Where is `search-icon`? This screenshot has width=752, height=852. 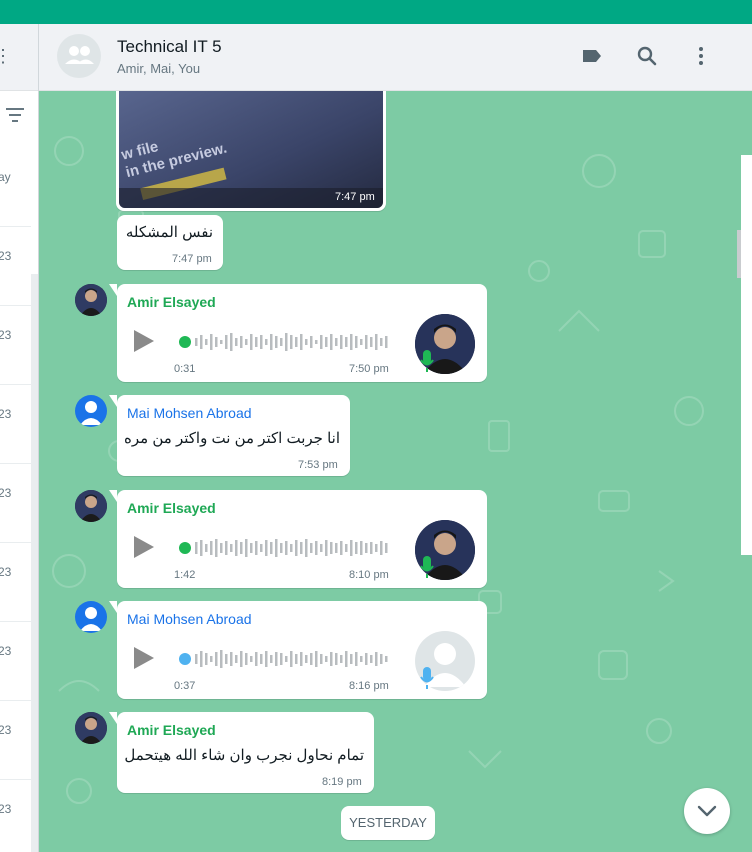
search-icon is located at coordinates (647, 56).